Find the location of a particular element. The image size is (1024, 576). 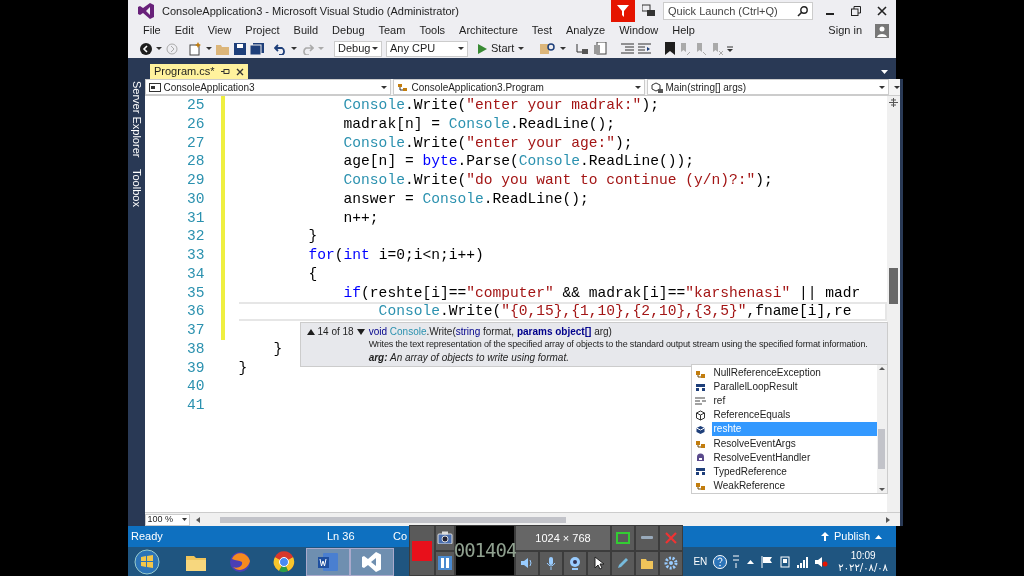

find-in-files-icon is located at coordinates (548, 48).